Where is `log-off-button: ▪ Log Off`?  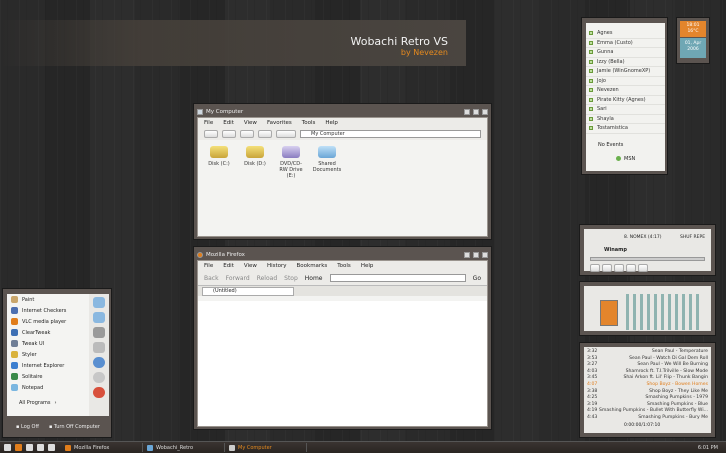 log-off-button: ▪ Log Off is located at coordinates (27, 427).